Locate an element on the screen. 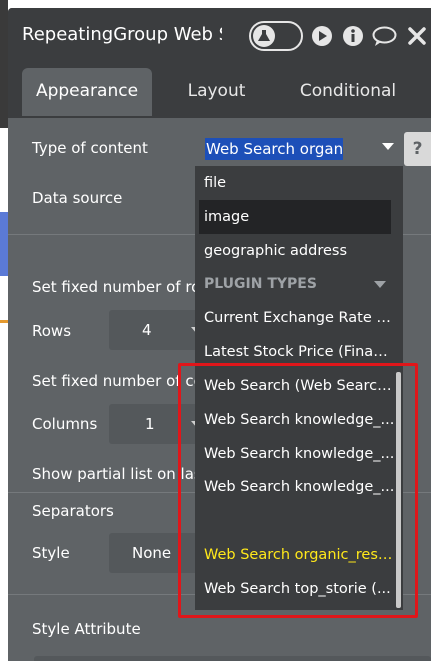  partial-list-label: Show partial list on las is located at coordinates (117, 474).